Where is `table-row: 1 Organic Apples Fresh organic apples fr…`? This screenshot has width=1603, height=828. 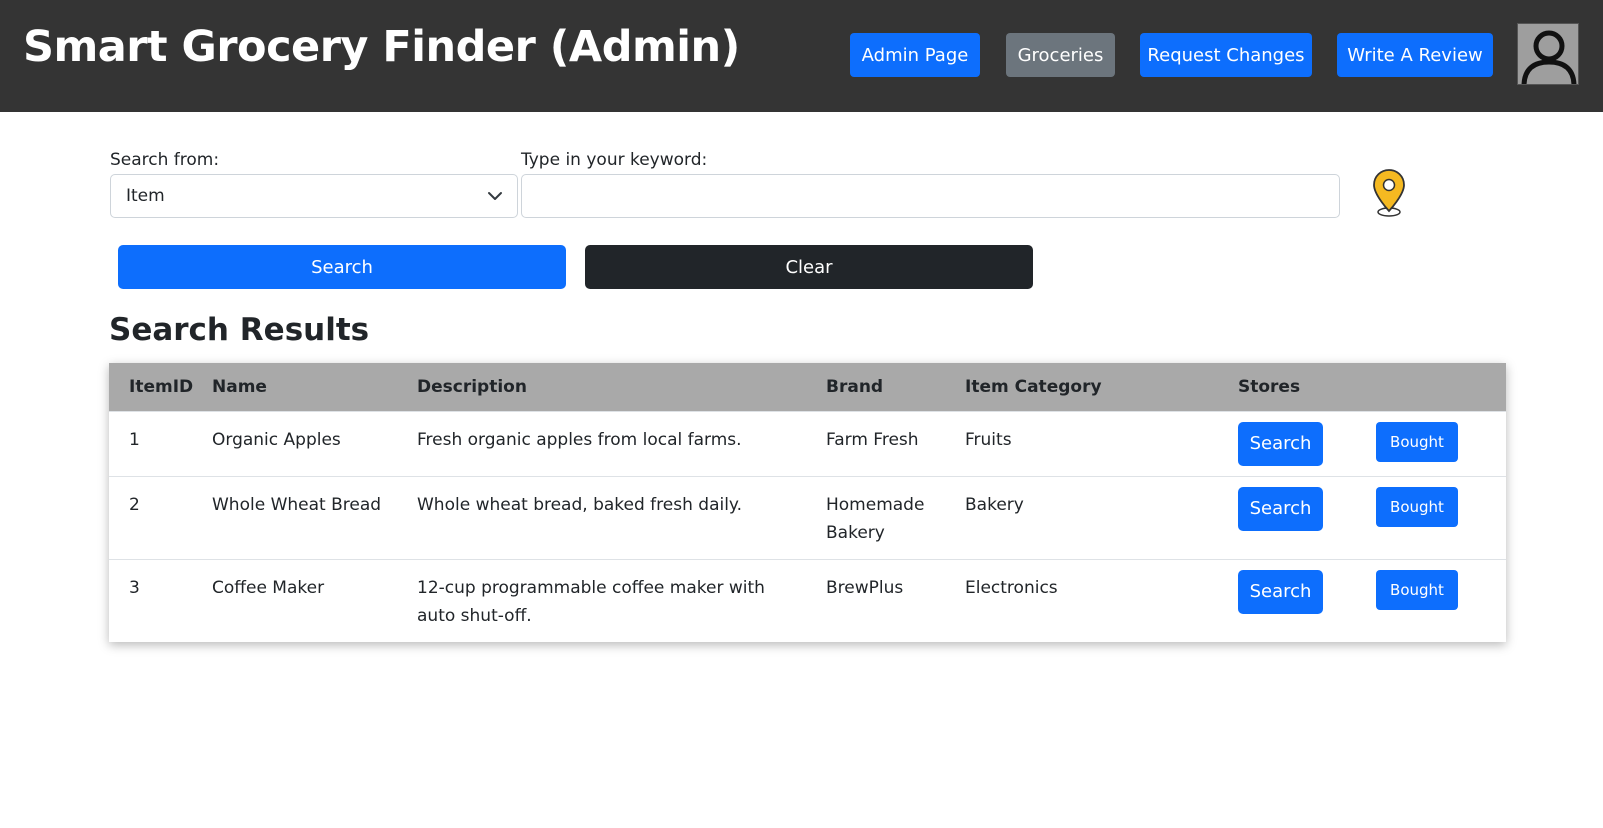 table-row: 1 Organic Apples Fresh organic apples fr… is located at coordinates (807, 443).